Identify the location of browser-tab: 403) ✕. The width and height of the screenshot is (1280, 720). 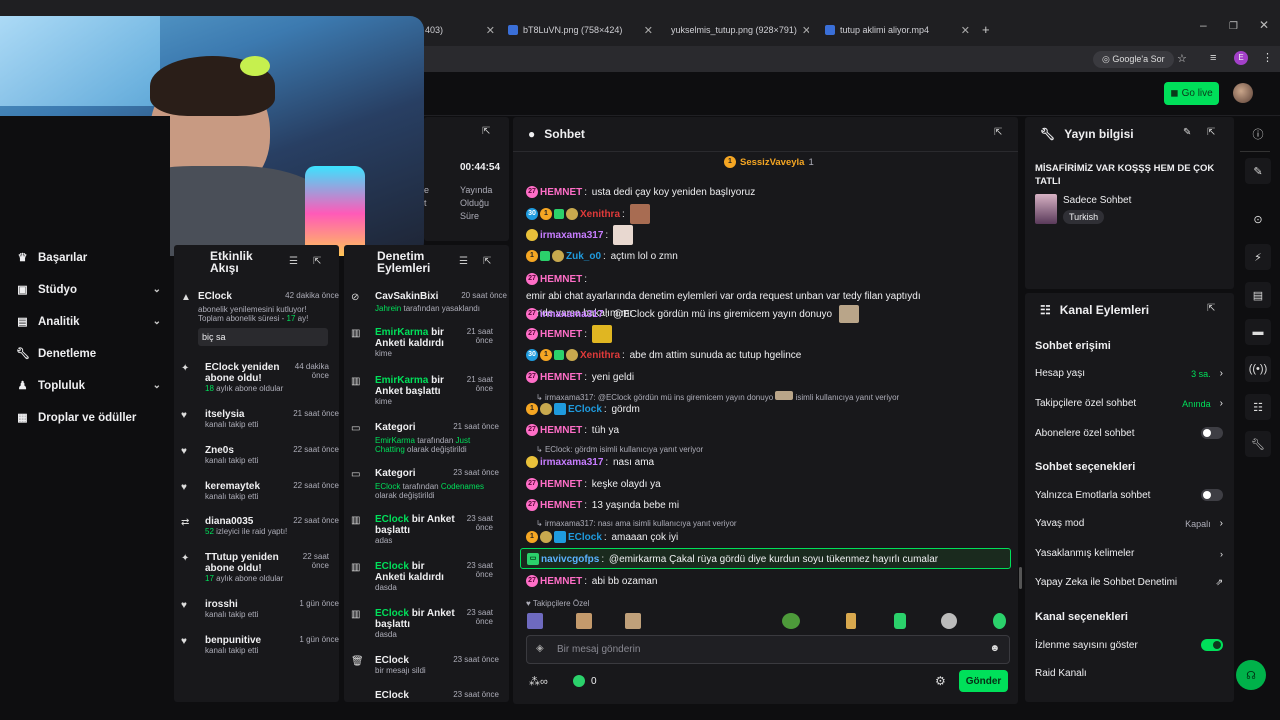
(460, 30).